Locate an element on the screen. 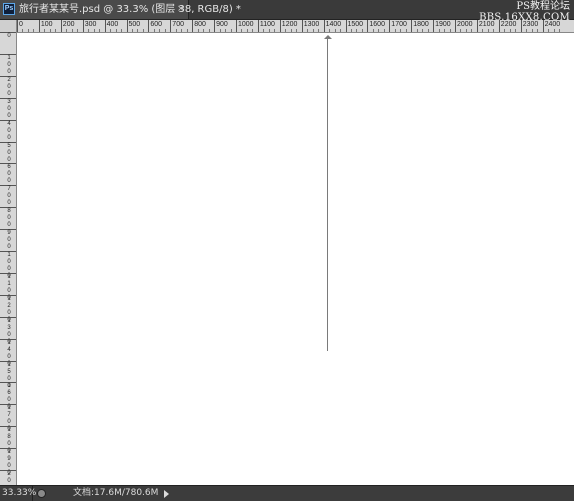 Image resolution: width=574 pixels, height=501 pixels. ruler-label: 700 is located at coordinates (9, 196).